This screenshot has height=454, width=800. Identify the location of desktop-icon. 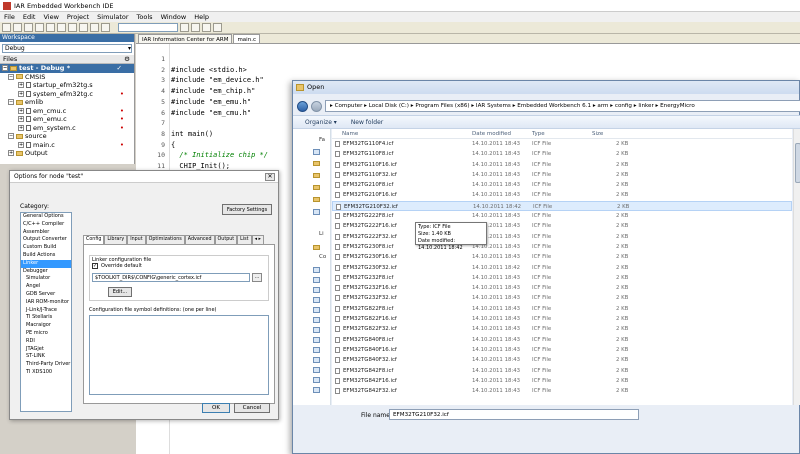
(316, 152).